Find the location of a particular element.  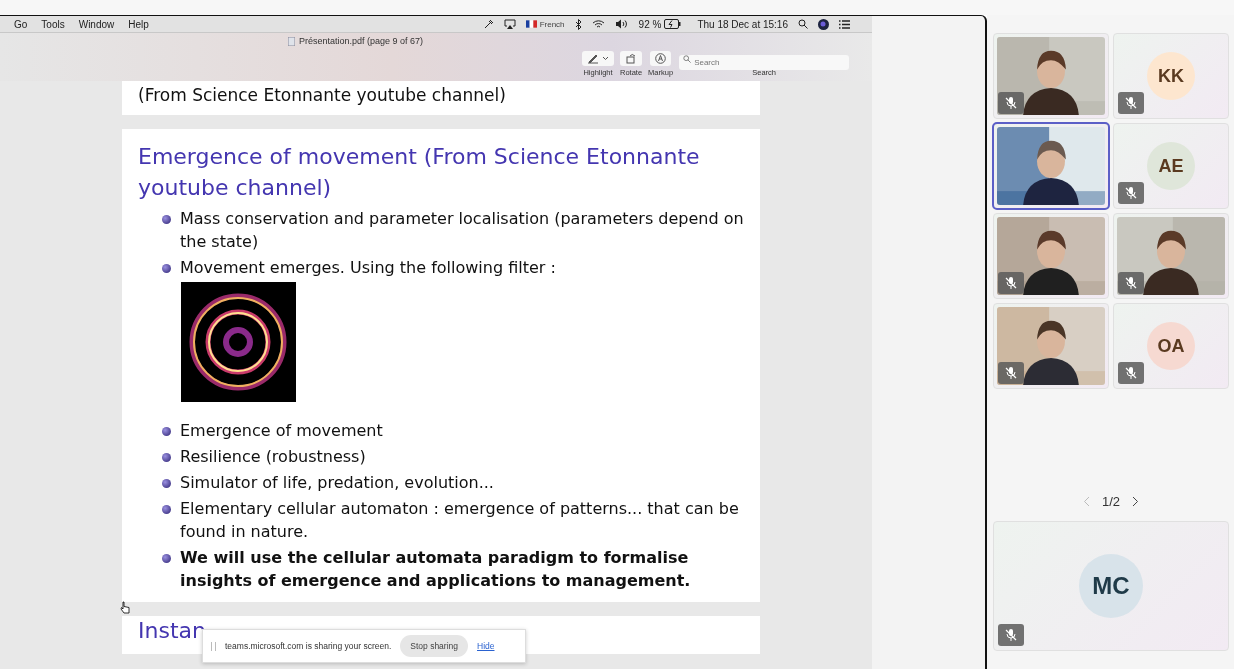

volume-icon is located at coordinates (621, 24).